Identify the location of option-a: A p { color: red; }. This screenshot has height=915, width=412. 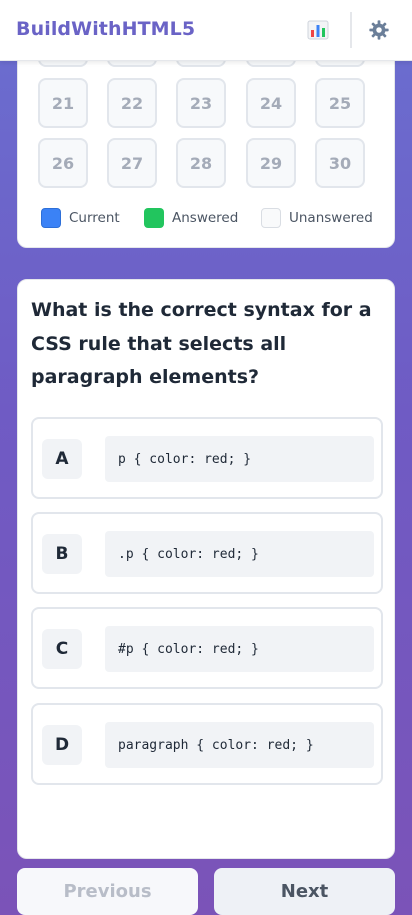
(207, 458).